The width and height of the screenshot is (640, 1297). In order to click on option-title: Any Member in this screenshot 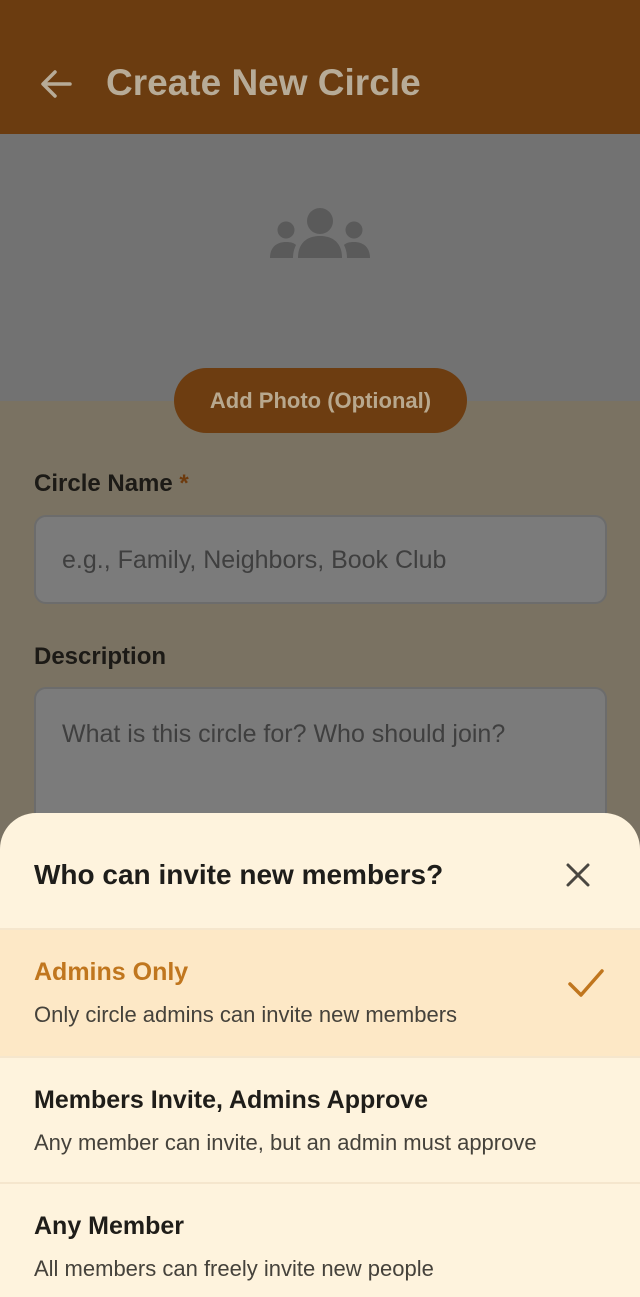, I will do `click(109, 1226)`.